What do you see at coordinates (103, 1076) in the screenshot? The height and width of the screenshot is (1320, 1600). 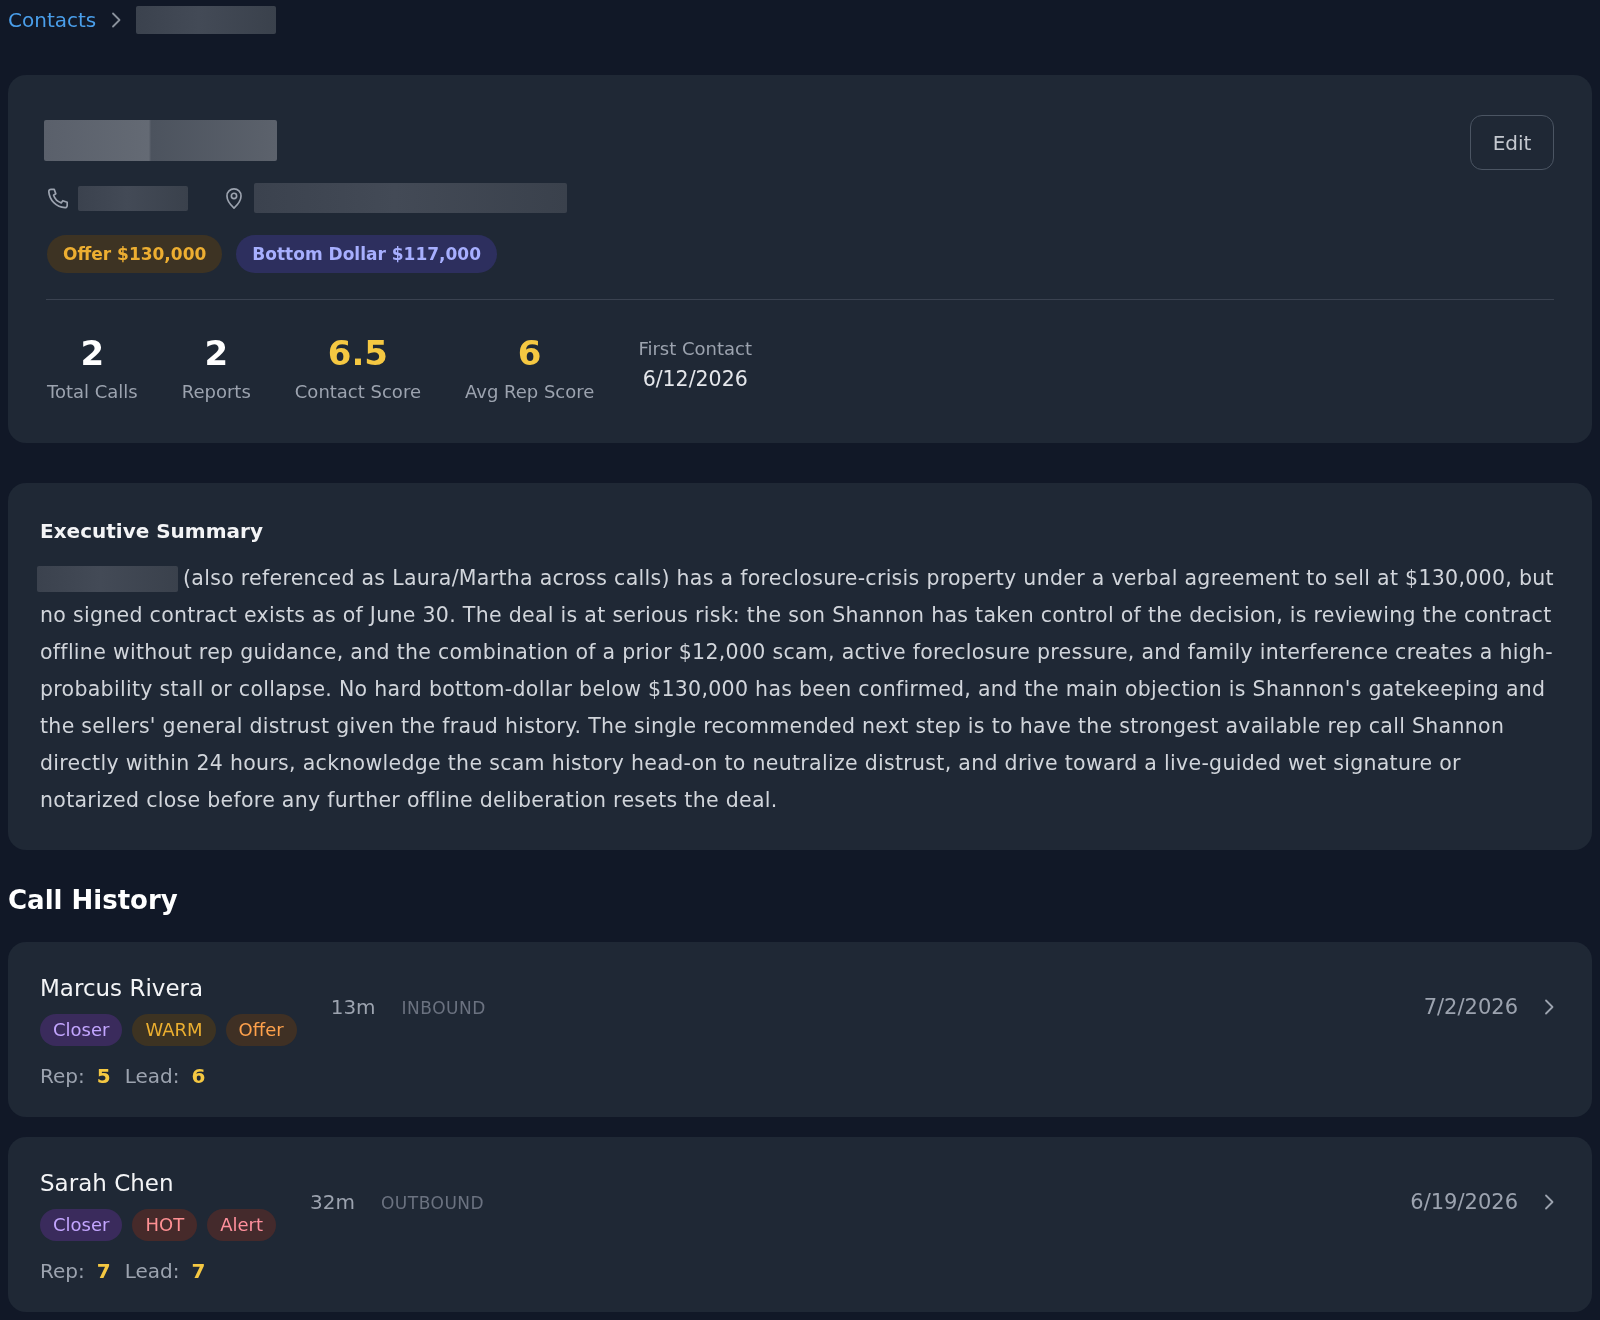 I see `score-value: 5` at bounding box center [103, 1076].